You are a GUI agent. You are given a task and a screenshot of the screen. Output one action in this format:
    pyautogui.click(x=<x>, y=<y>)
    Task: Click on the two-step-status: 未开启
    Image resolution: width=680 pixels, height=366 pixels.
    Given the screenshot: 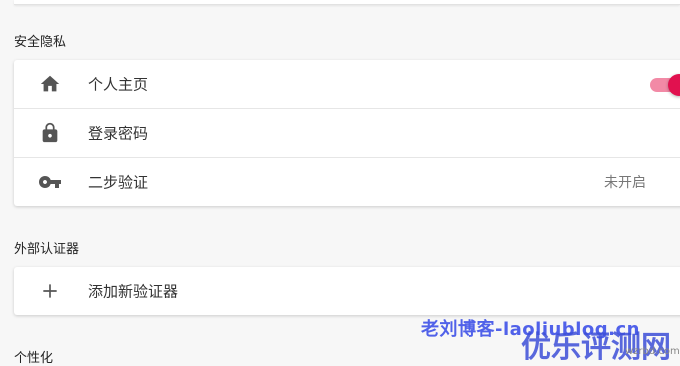 What is the action you would take?
    pyautogui.click(x=625, y=183)
    